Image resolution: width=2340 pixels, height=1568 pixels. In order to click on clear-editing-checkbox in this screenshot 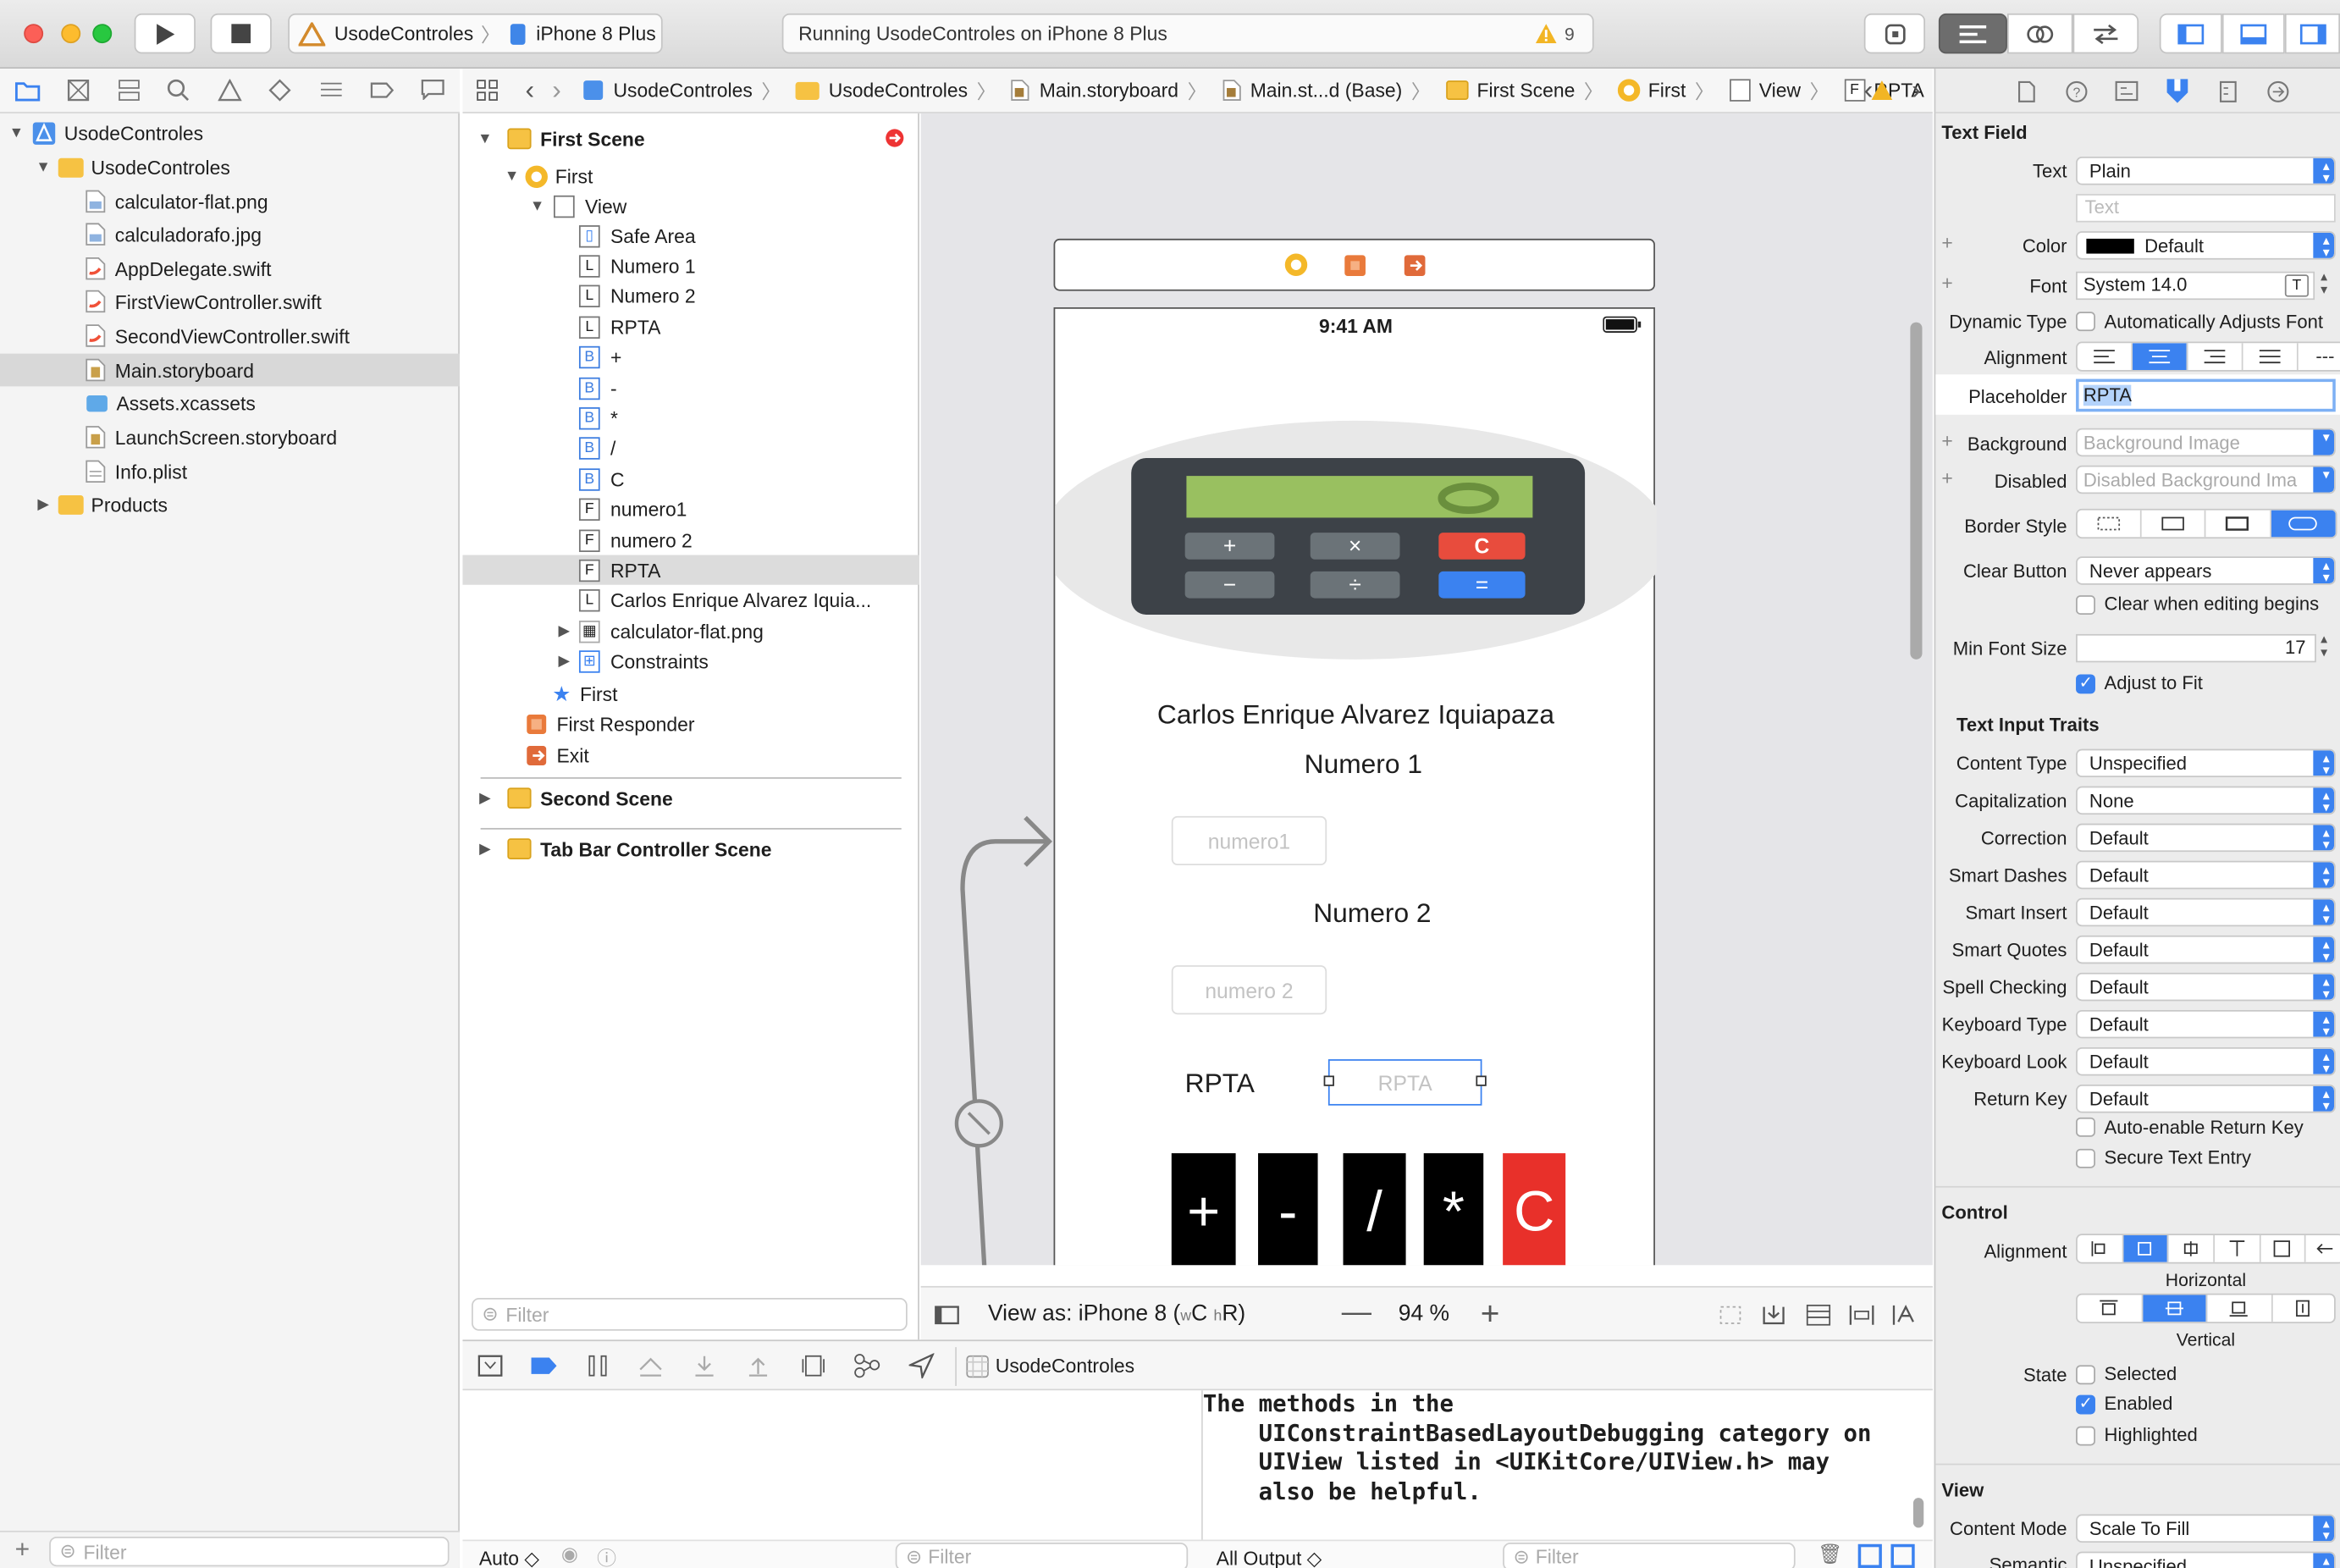, I will do `click(2085, 605)`.